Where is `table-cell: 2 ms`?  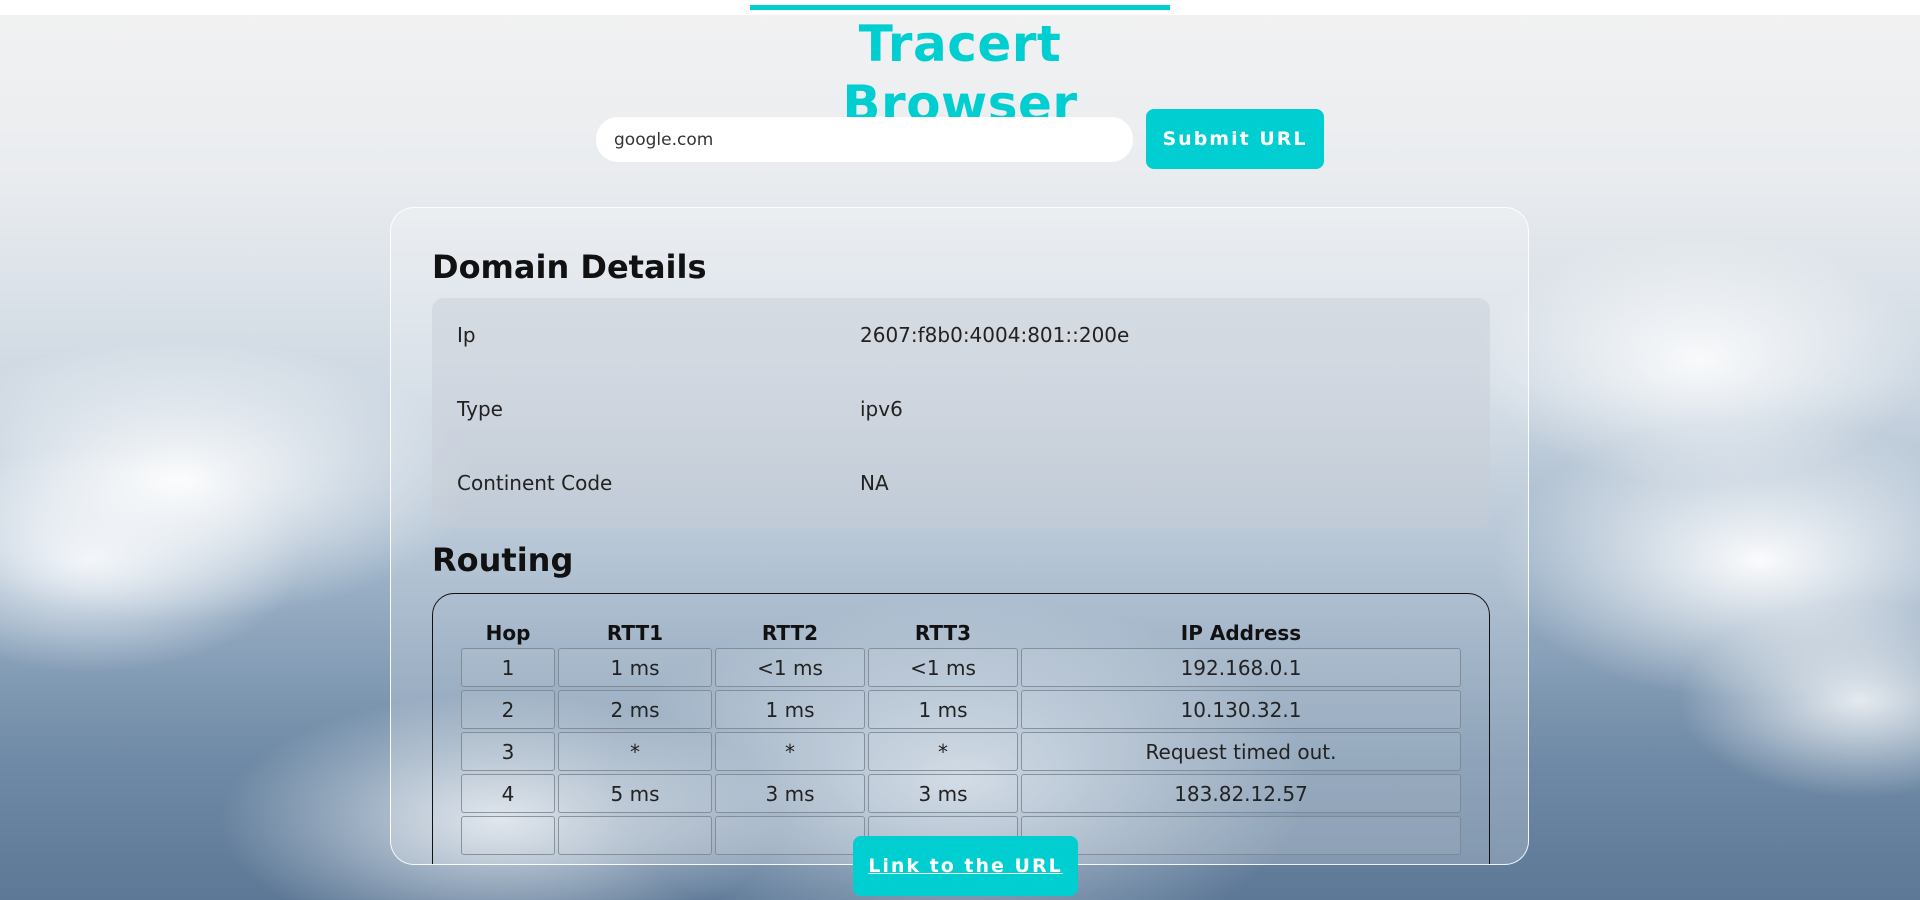 table-cell: 2 ms is located at coordinates (635, 709).